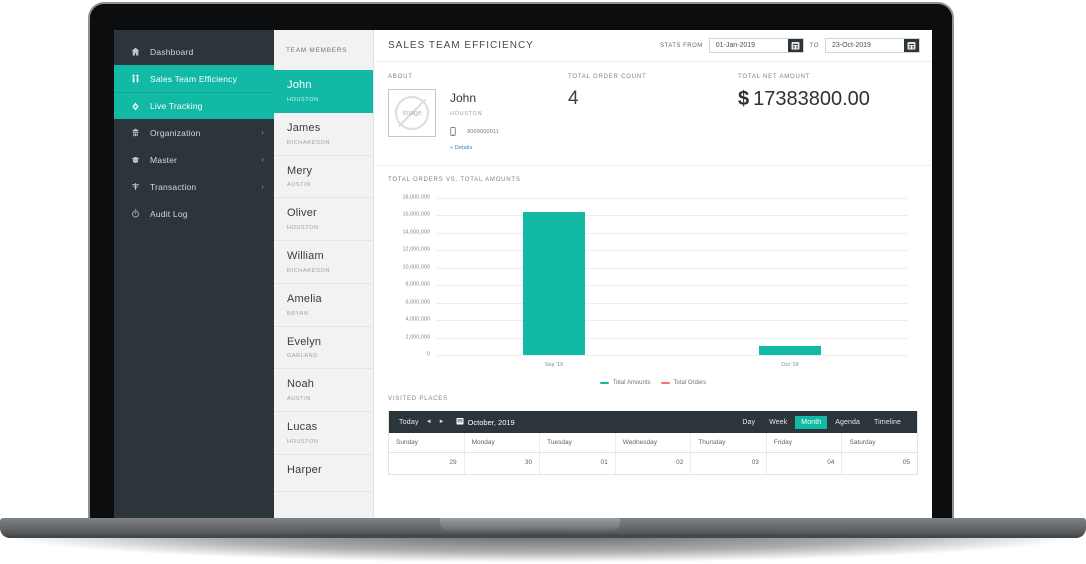 The image size is (1086, 564). I want to click on sidebar-item-audit-log: Audit Log, so click(194, 213).